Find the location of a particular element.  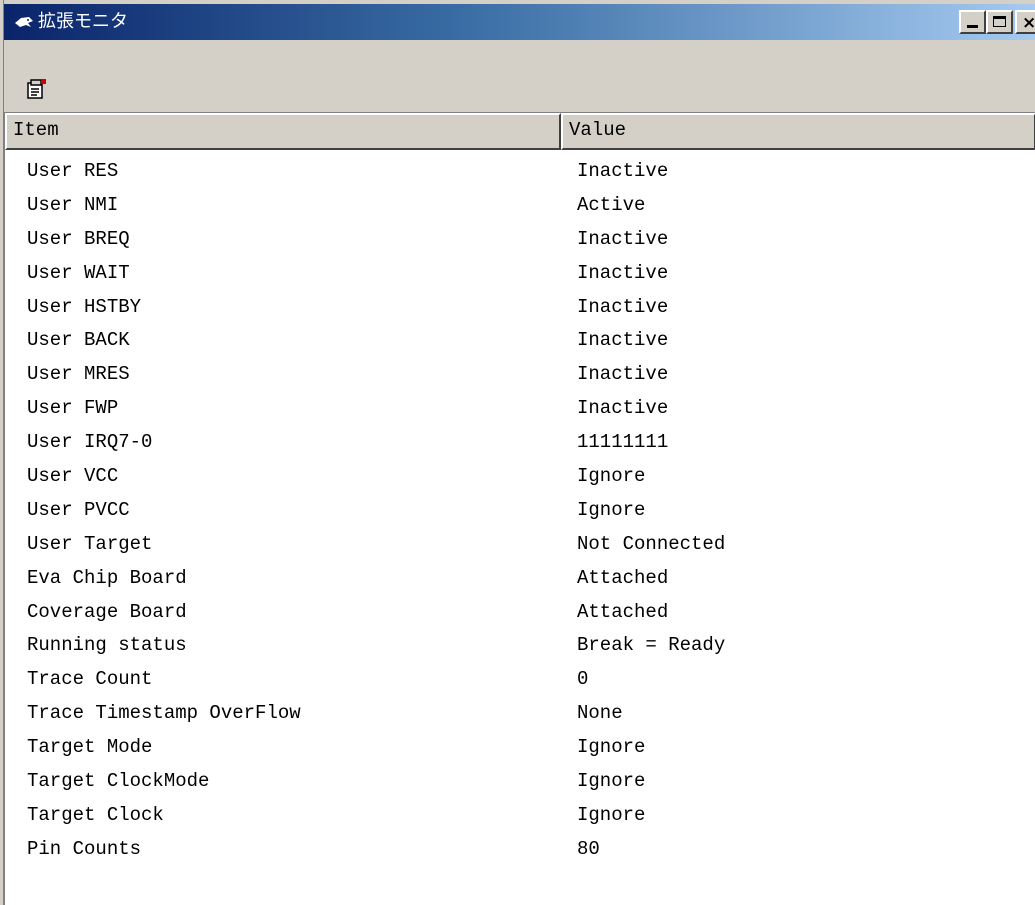

item-value: None is located at coordinates (600, 713).